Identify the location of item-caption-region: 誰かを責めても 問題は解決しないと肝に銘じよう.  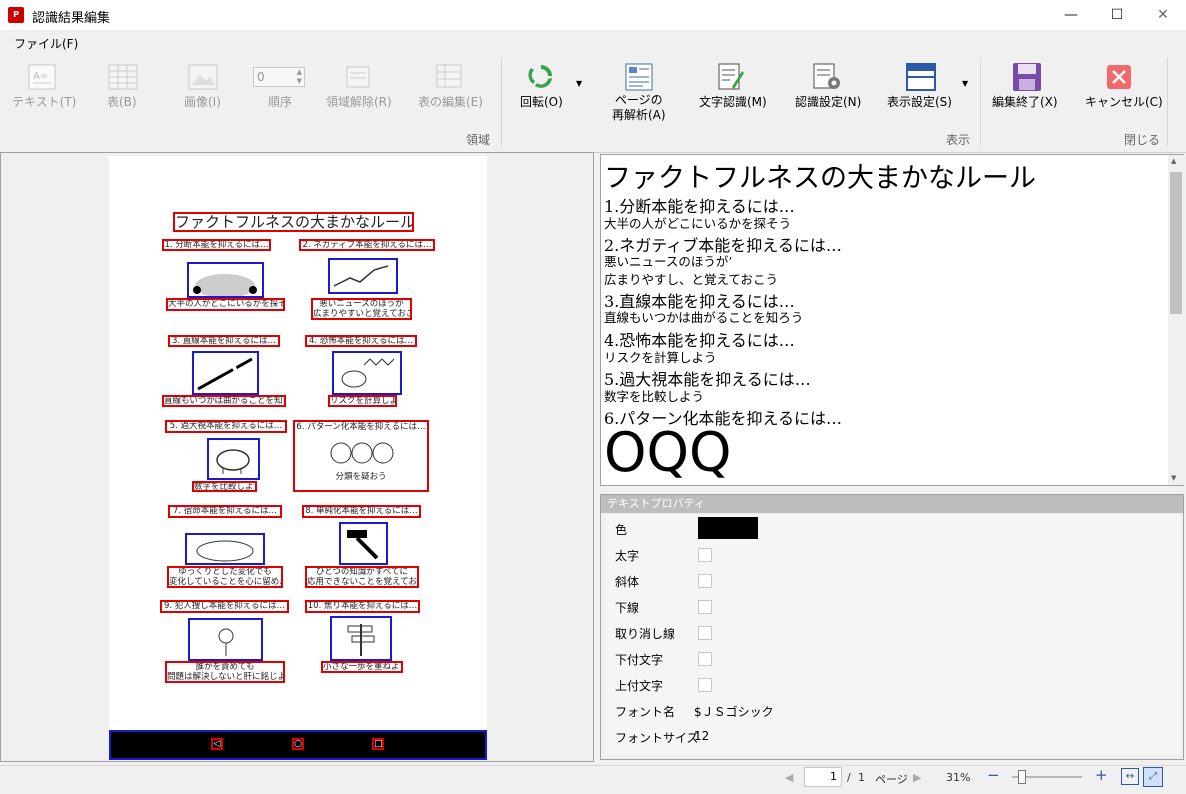
(225, 672).